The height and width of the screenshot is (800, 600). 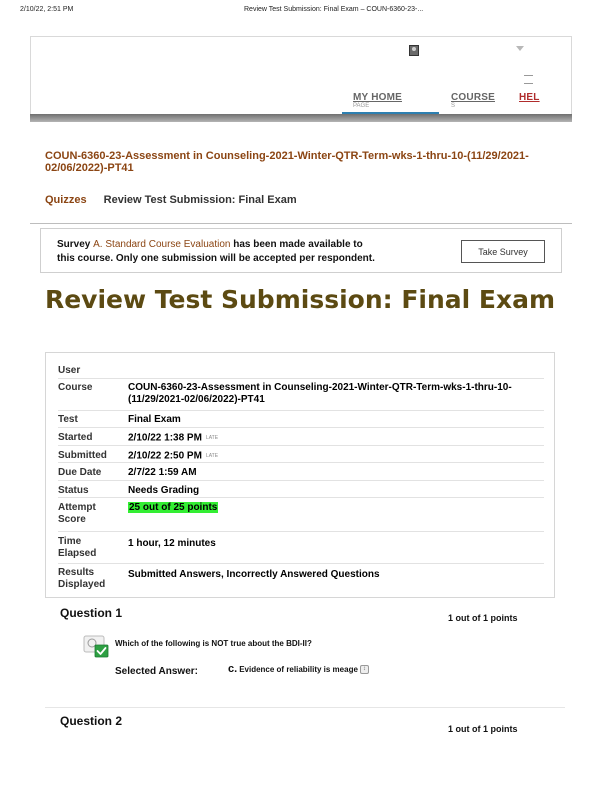 What do you see at coordinates (156, 671) in the screenshot?
I see `selected-answer-label: Selected Answer:` at bounding box center [156, 671].